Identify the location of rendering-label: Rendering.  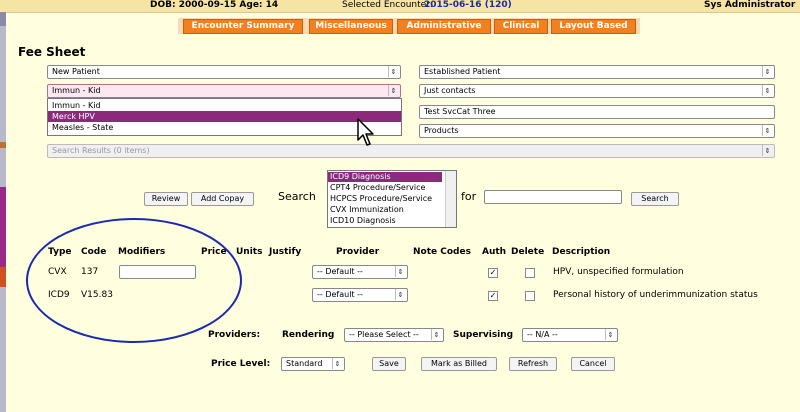
(308, 335).